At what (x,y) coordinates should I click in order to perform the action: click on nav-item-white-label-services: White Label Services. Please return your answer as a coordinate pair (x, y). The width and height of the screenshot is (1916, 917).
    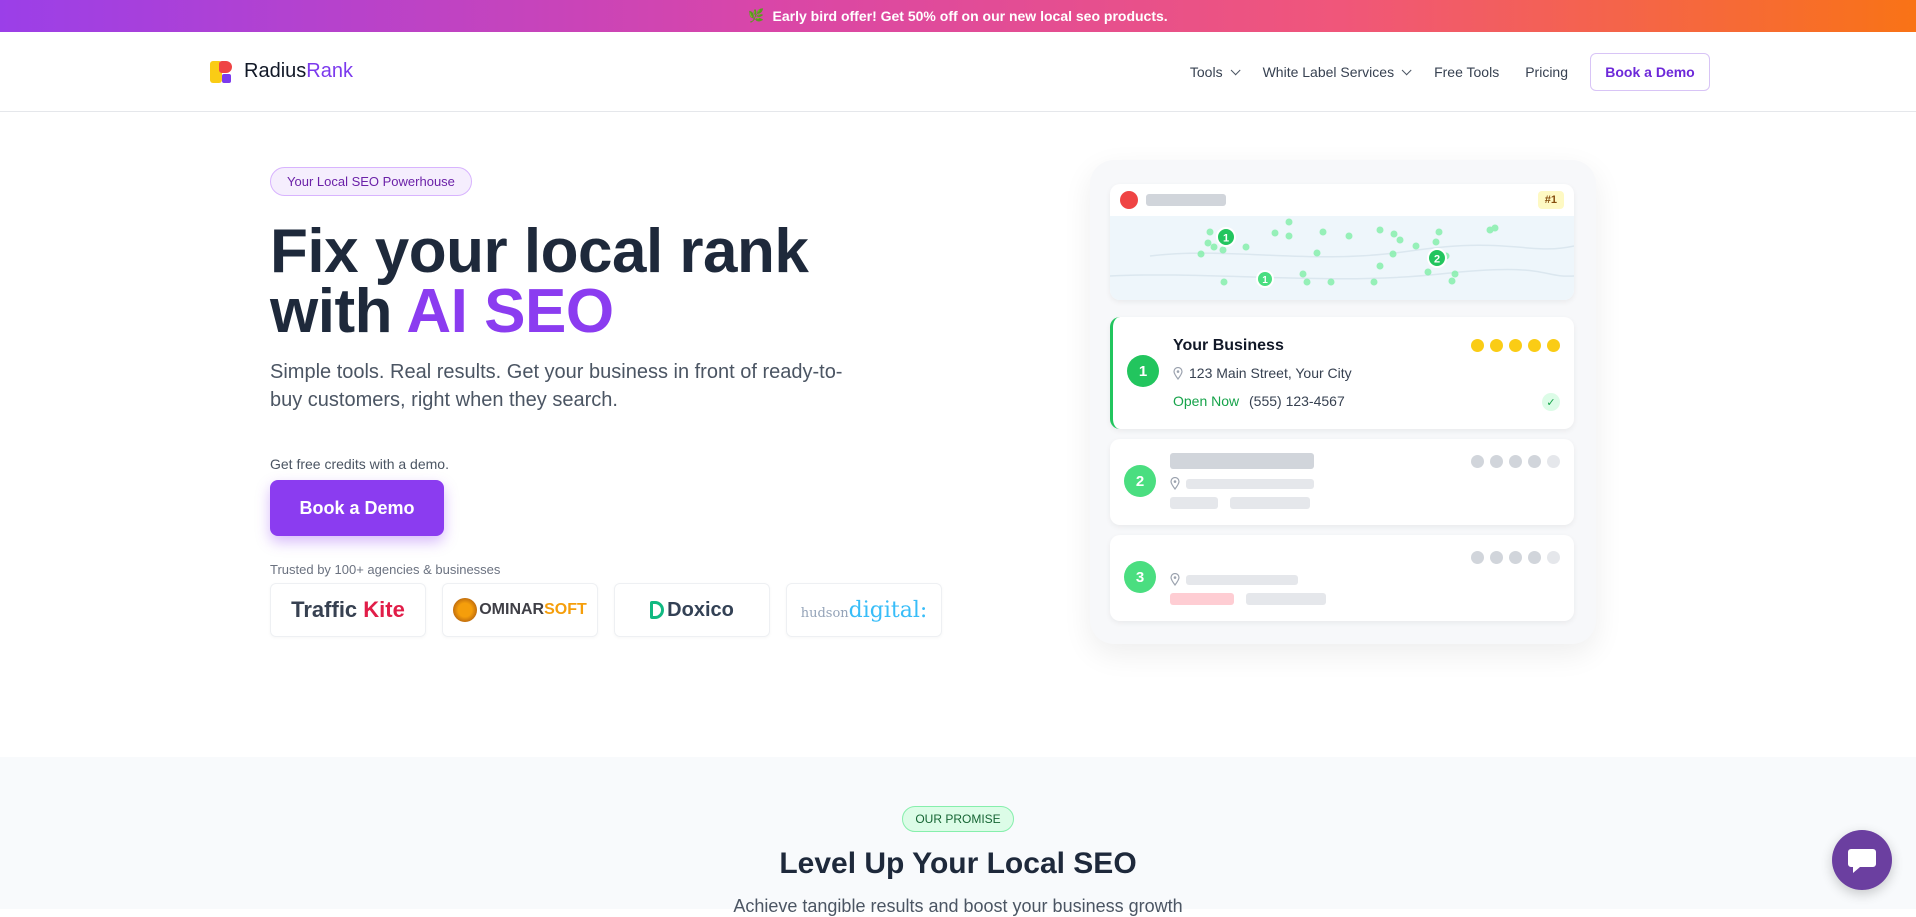
    Looking at the image, I should click on (1337, 72).